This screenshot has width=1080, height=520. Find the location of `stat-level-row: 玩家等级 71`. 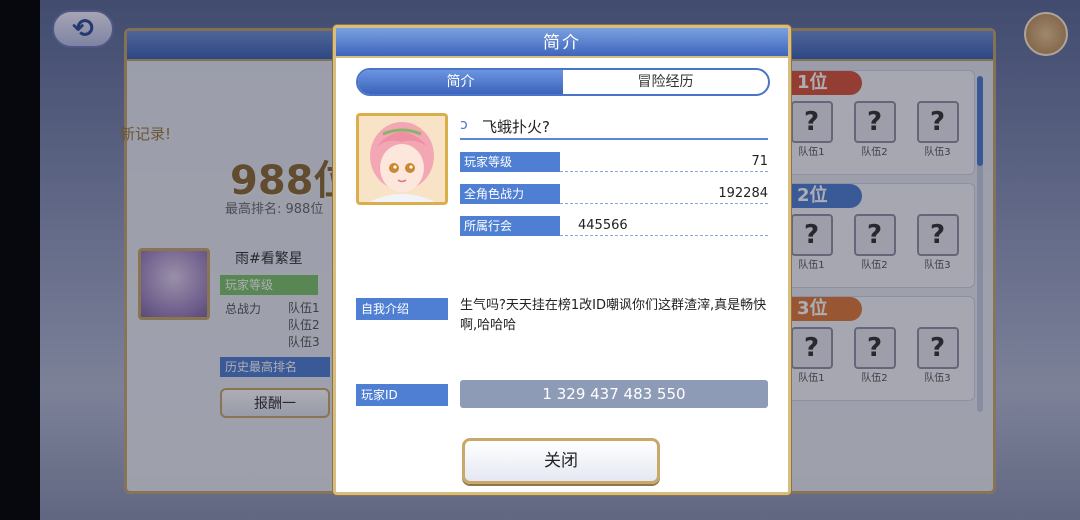

stat-level-row: 玩家等级 71 is located at coordinates (614, 162).